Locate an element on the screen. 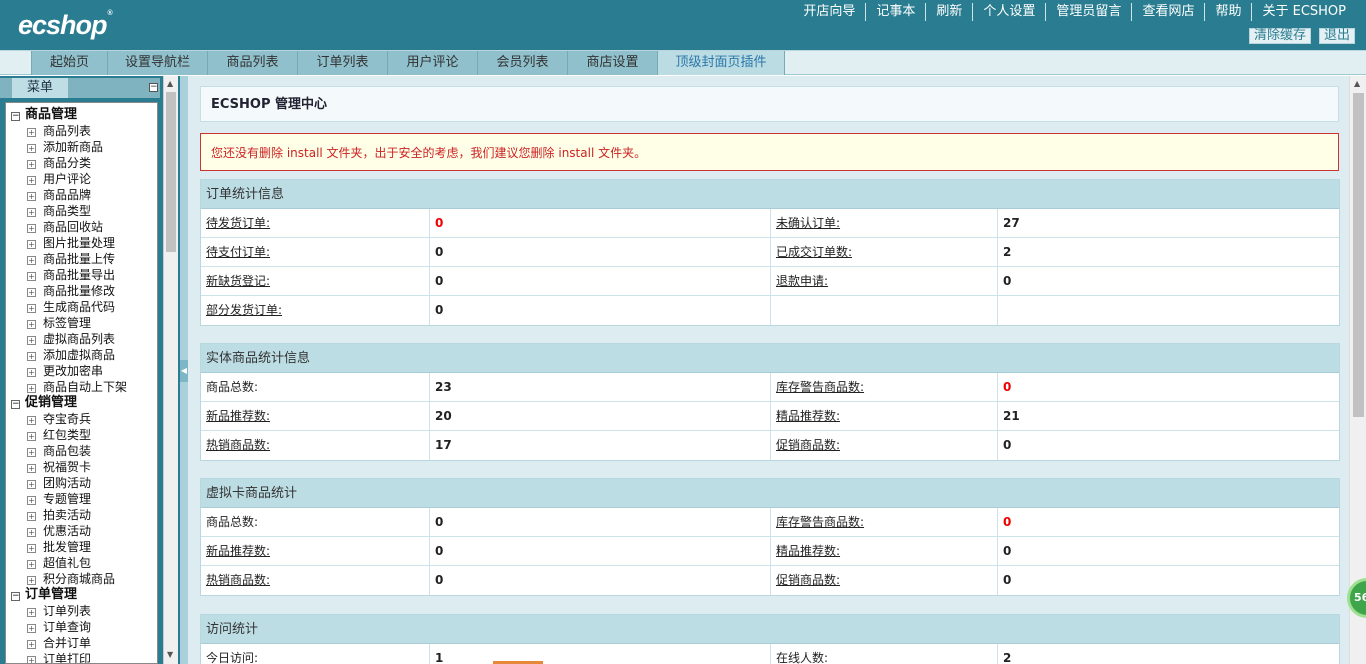  menu-item: + 虚拟商品列表 is located at coordinates (71, 339).